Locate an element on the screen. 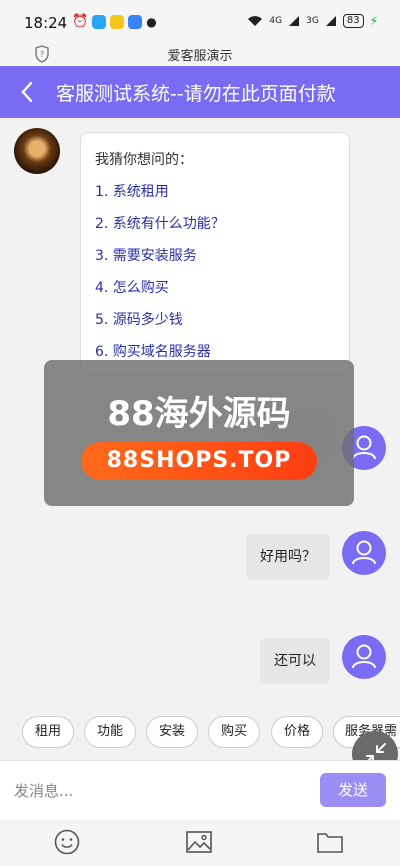 This screenshot has height=866, width=400. back-button is located at coordinates (27, 92).